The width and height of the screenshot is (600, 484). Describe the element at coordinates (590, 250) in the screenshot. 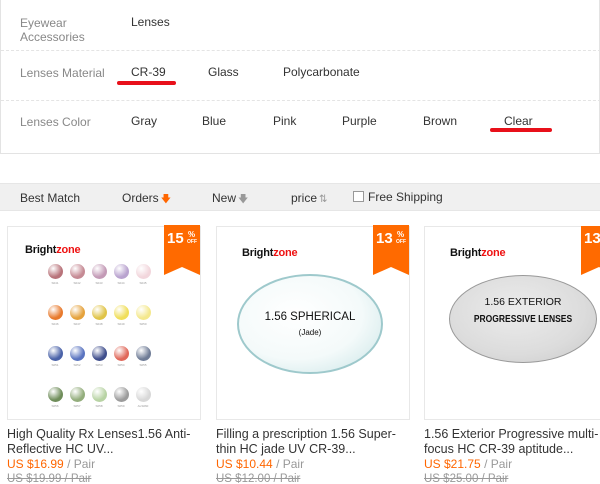

I see `discount-badge: 13` at that location.